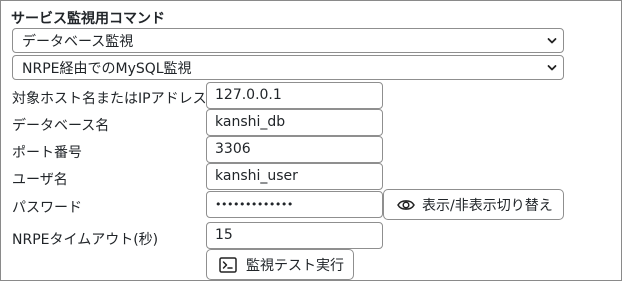 The image size is (622, 281). I want to click on database-input: kanshi_db, so click(294, 122).